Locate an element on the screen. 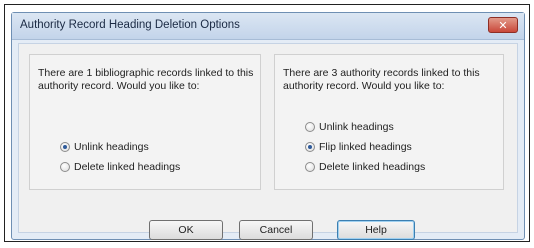 This screenshot has height=248, width=534. right-option-delete-linked-headings: Delete linked headings is located at coordinates (365, 167).